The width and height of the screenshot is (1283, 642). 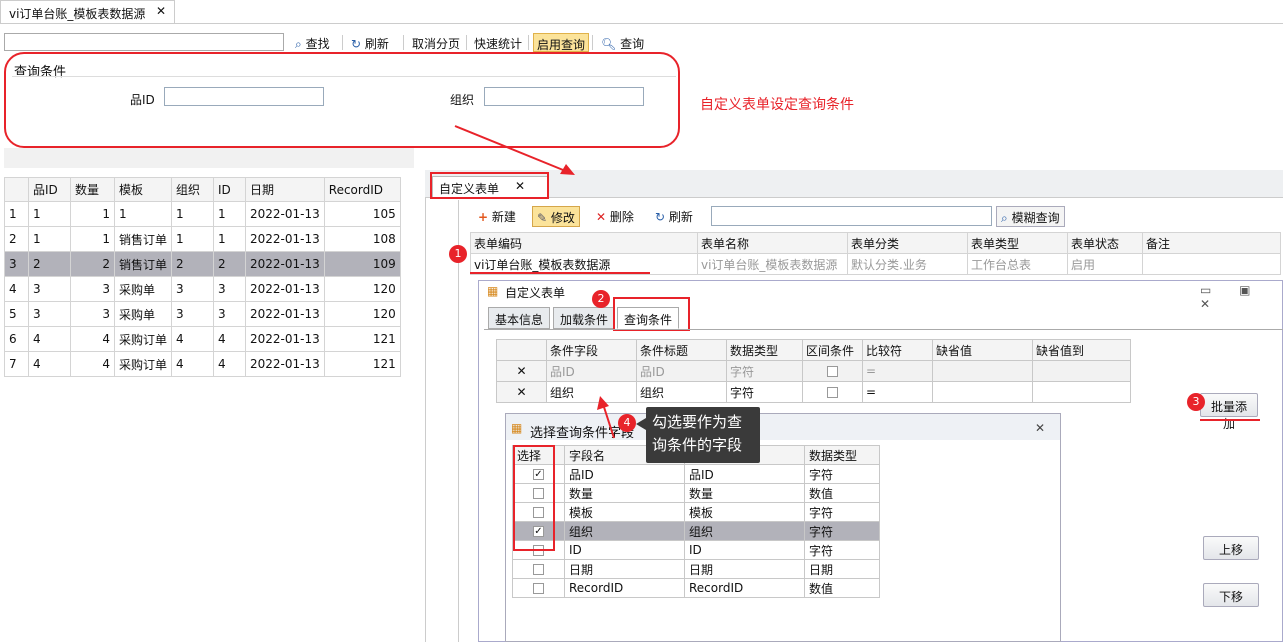 What do you see at coordinates (603, 403) in the screenshot?
I see `arrow-head` at bounding box center [603, 403].